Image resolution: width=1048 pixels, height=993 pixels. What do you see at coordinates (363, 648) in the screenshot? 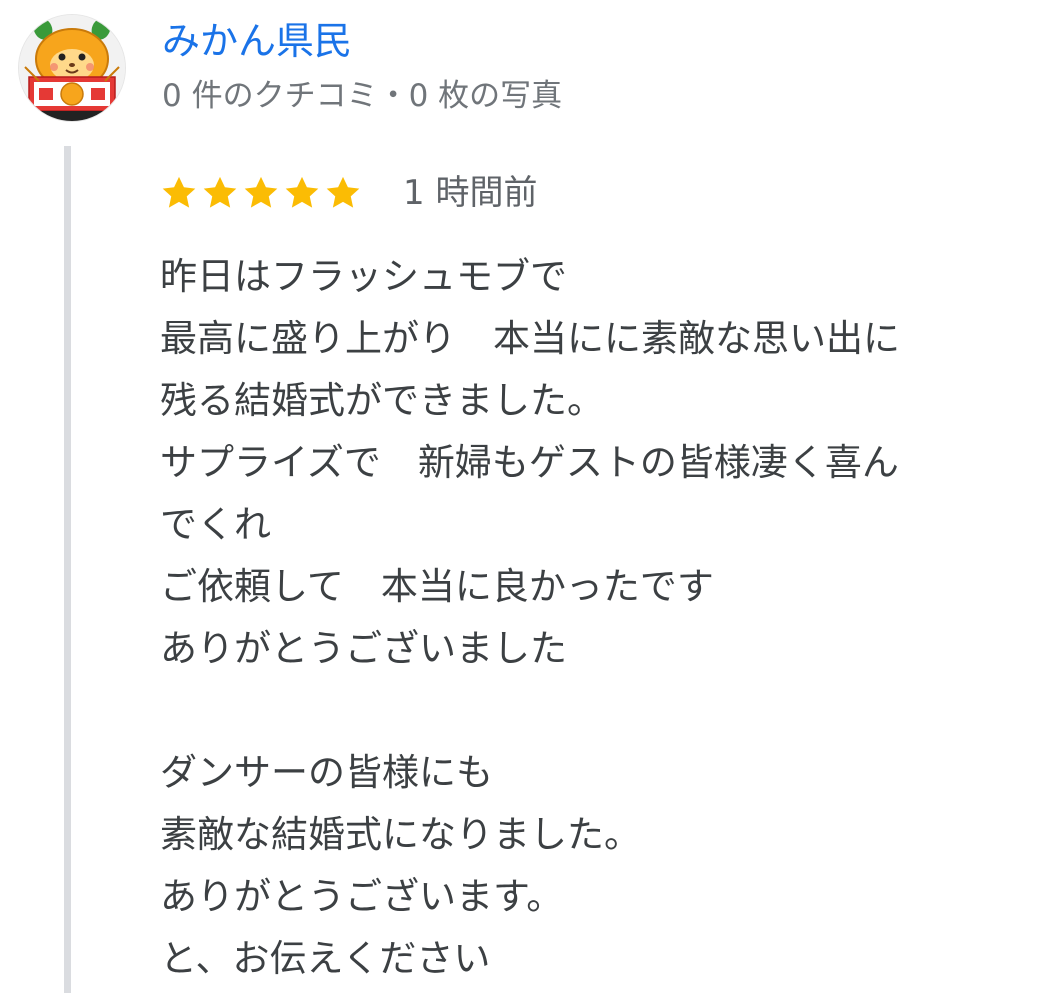
I see `review-line: ありがとうございました` at bounding box center [363, 648].